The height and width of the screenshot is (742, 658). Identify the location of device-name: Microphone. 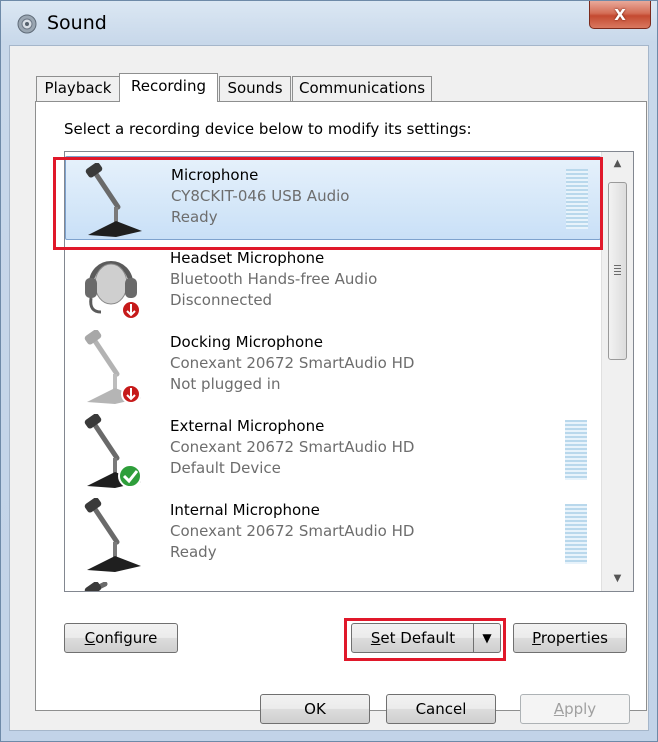
(215, 175).